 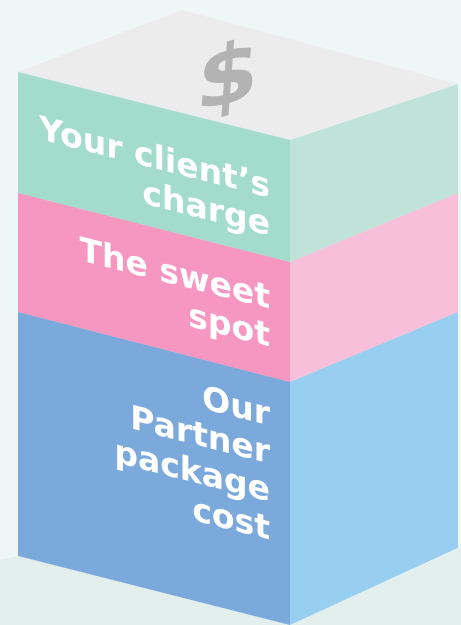 I want to click on dollar-sign-icon: $, so click(x=228, y=75).